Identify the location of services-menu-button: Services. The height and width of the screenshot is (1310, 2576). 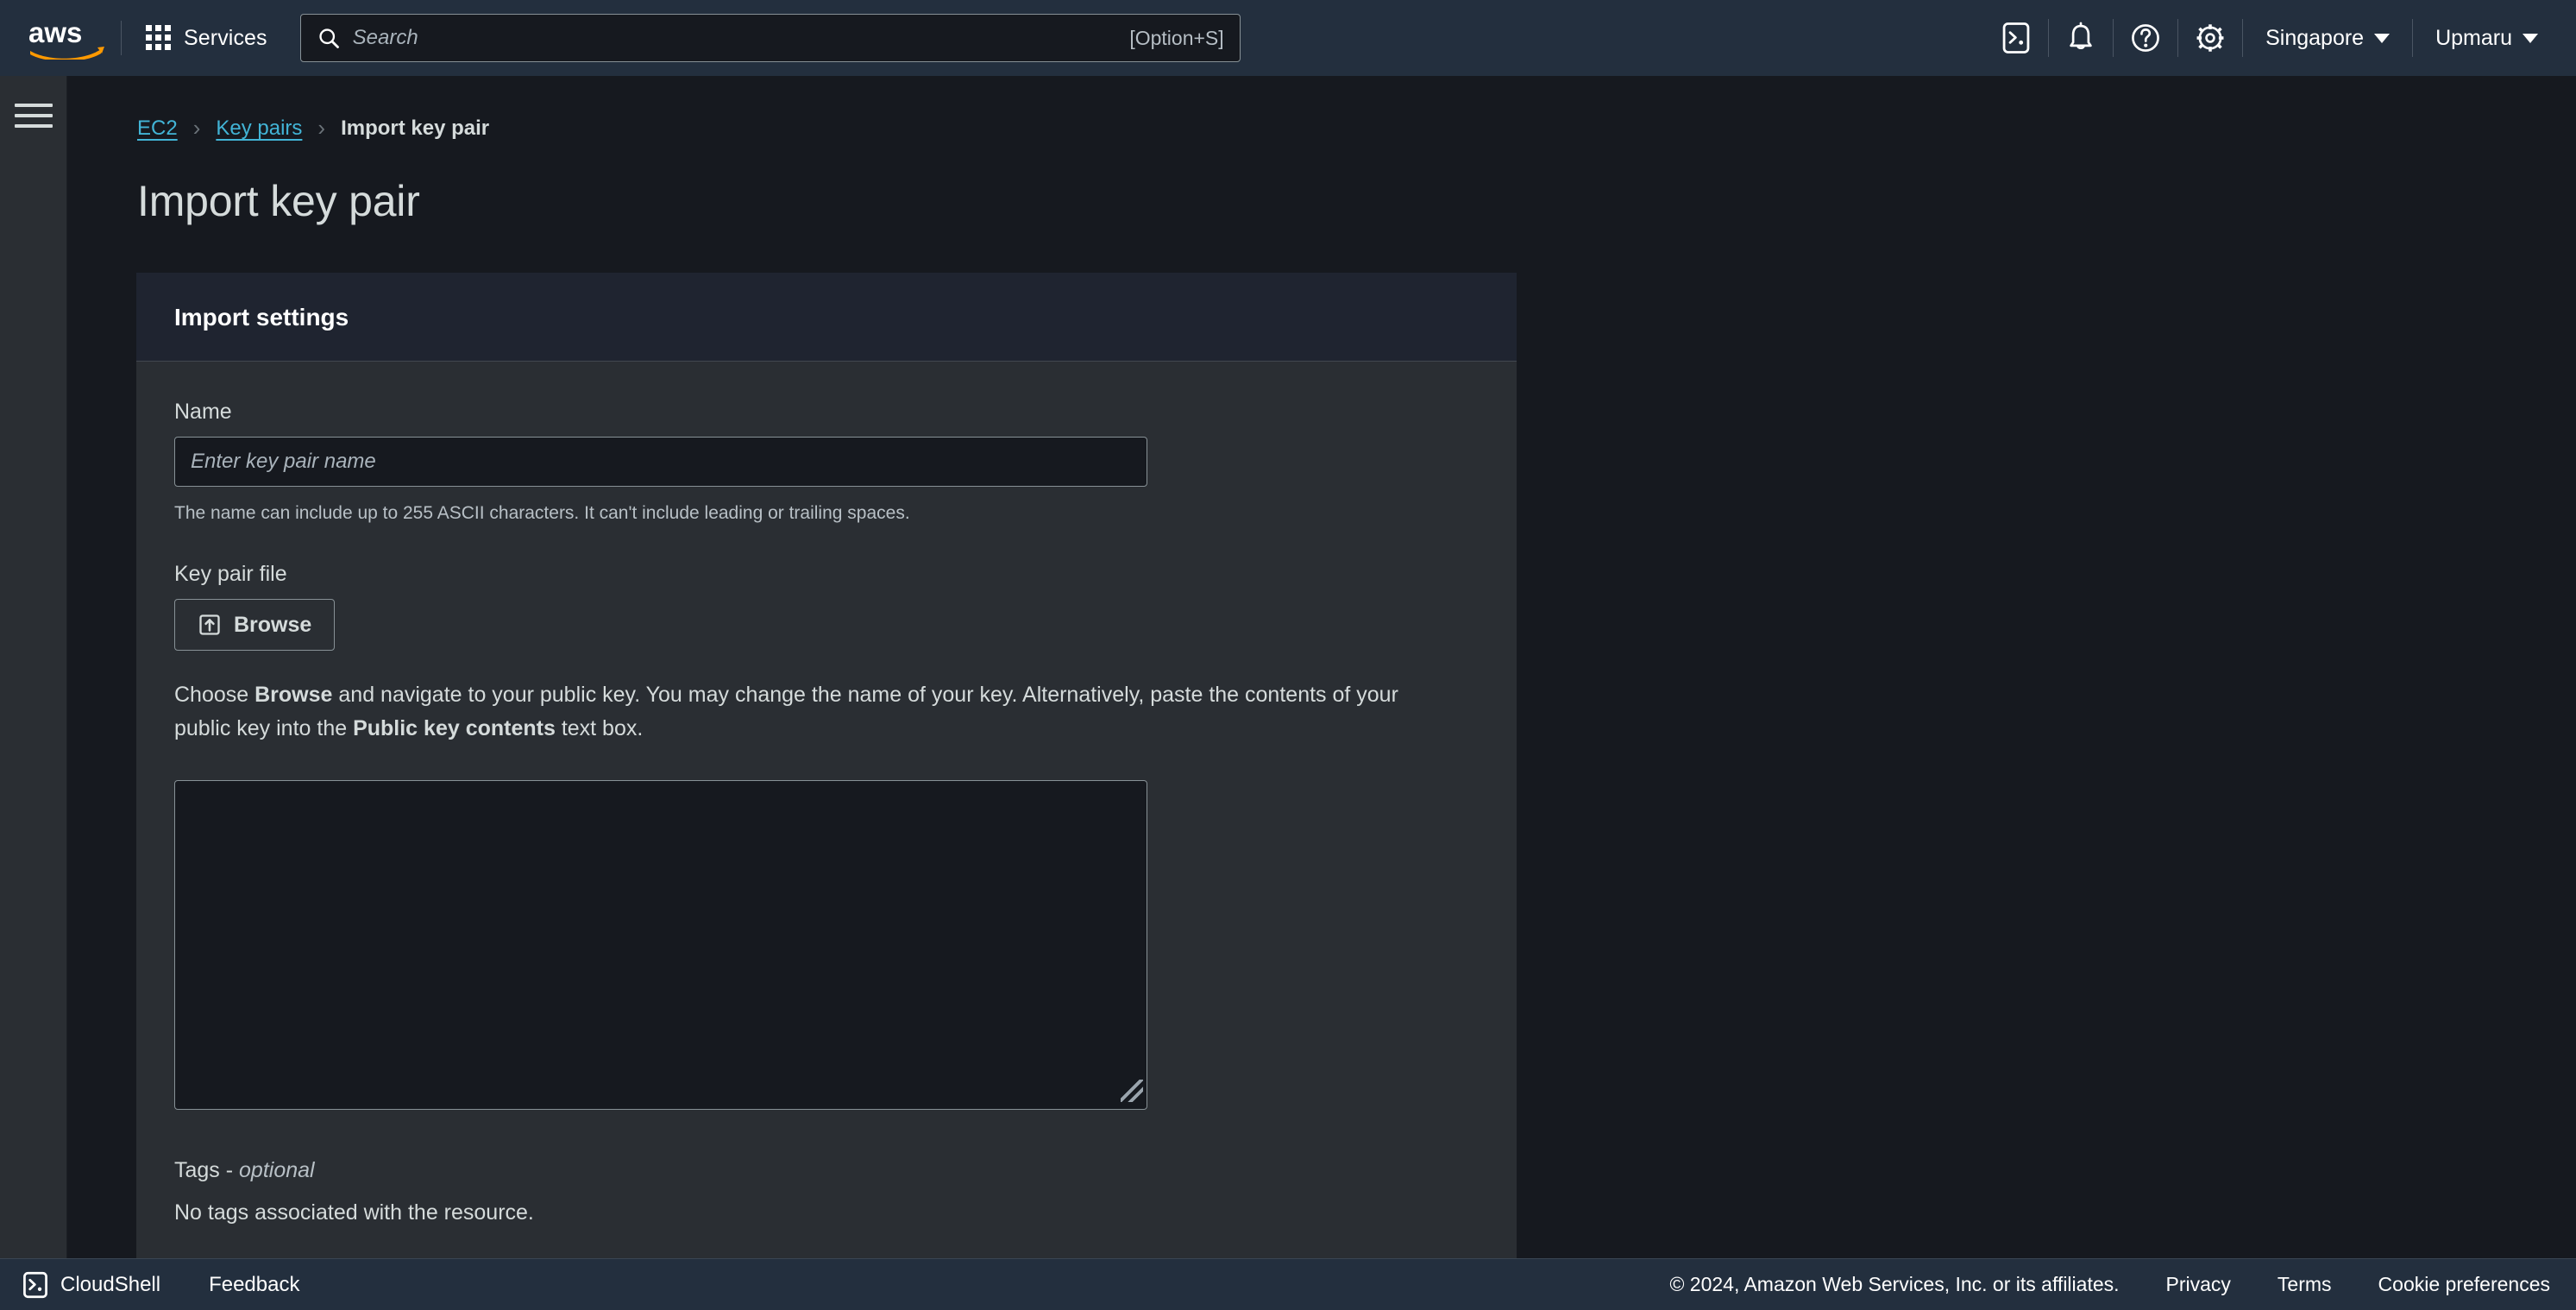
(207, 38).